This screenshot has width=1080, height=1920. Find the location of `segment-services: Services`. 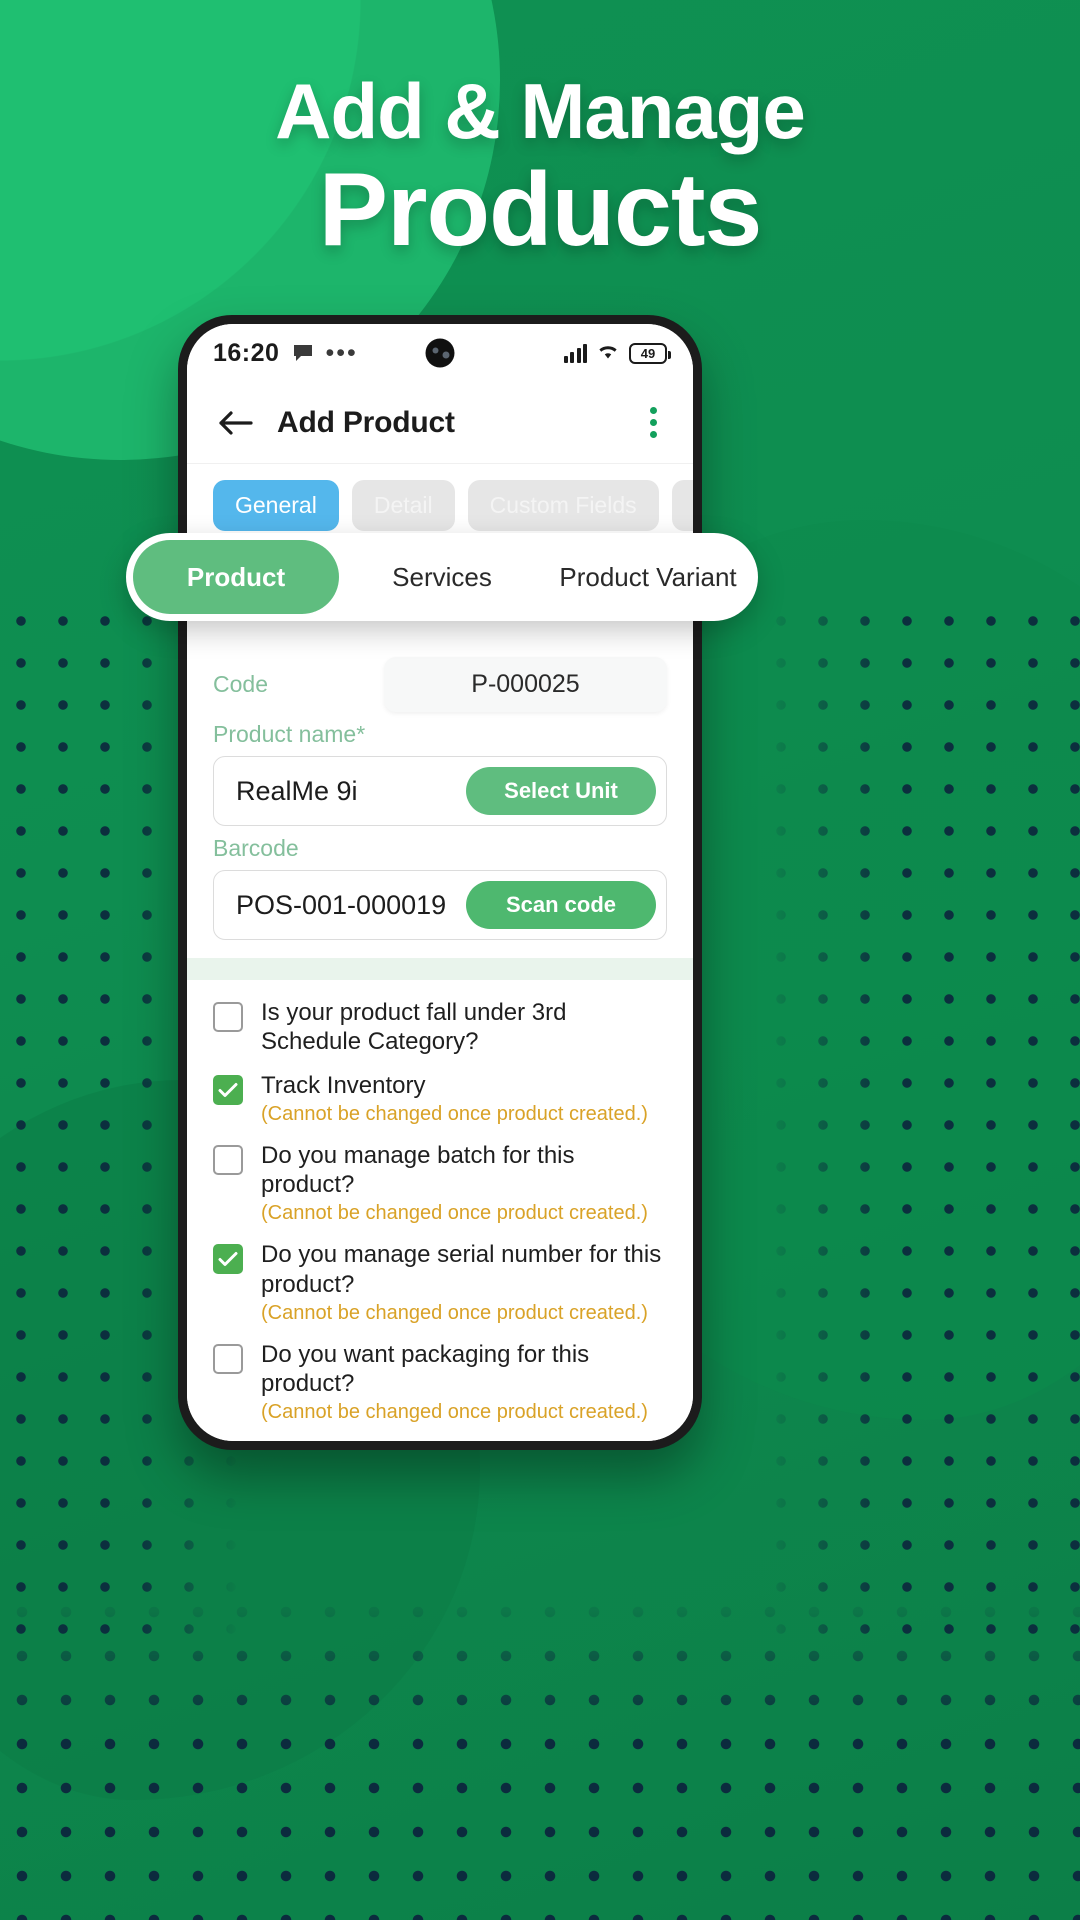

segment-services: Services is located at coordinates (442, 577).